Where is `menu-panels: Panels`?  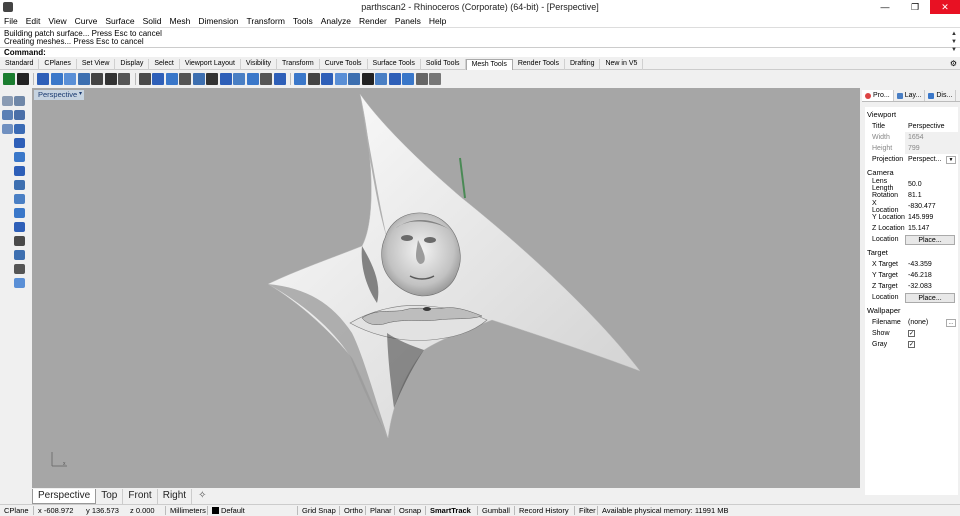 menu-panels: Panels is located at coordinates (408, 21).